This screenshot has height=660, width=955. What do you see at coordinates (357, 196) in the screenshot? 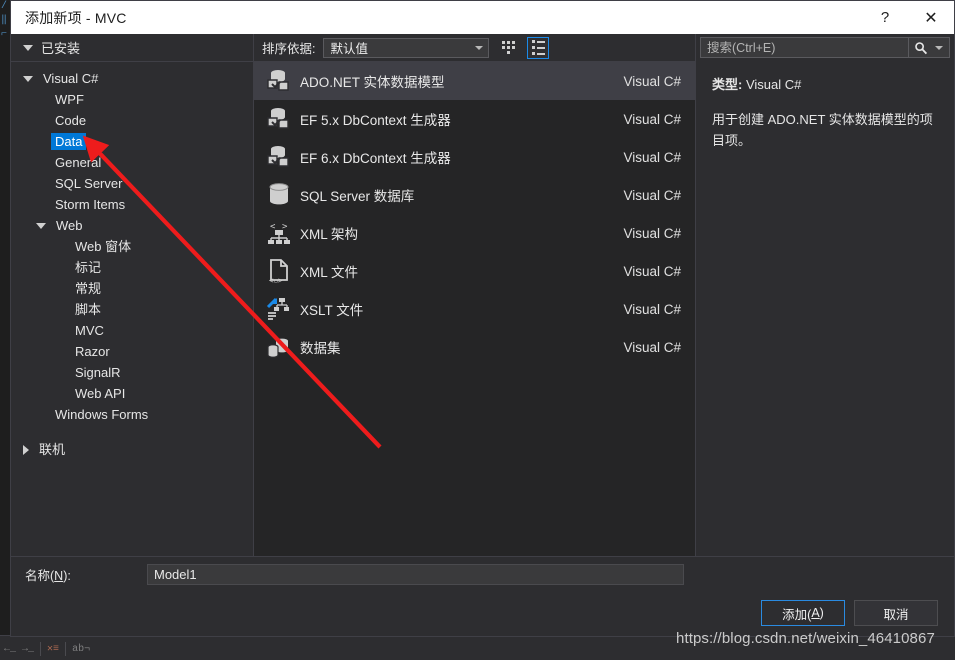
I see `template-item-name: SQL Server 数据库` at bounding box center [357, 196].